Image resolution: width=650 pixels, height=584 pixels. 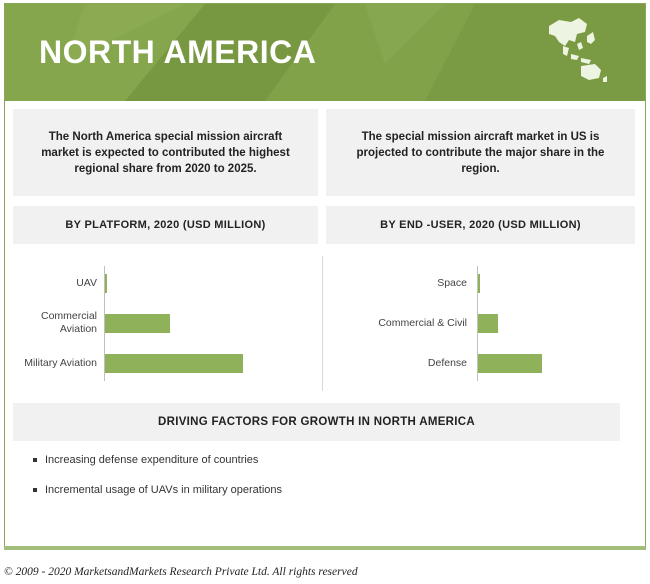 I want to click on chart-heading-end-user: BY END -USER, 2020 (USD MILLION), so click(x=480, y=225).